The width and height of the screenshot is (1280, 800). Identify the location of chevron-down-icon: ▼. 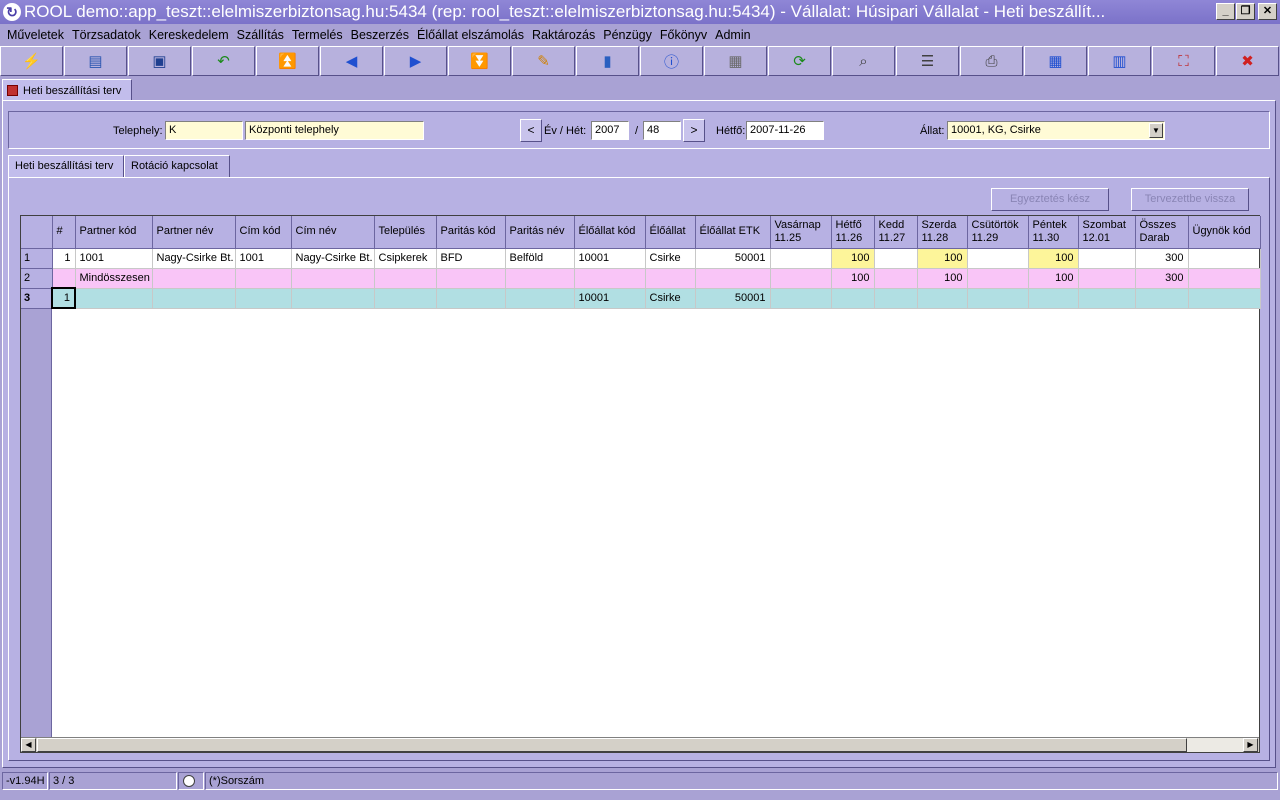
(1156, 130).